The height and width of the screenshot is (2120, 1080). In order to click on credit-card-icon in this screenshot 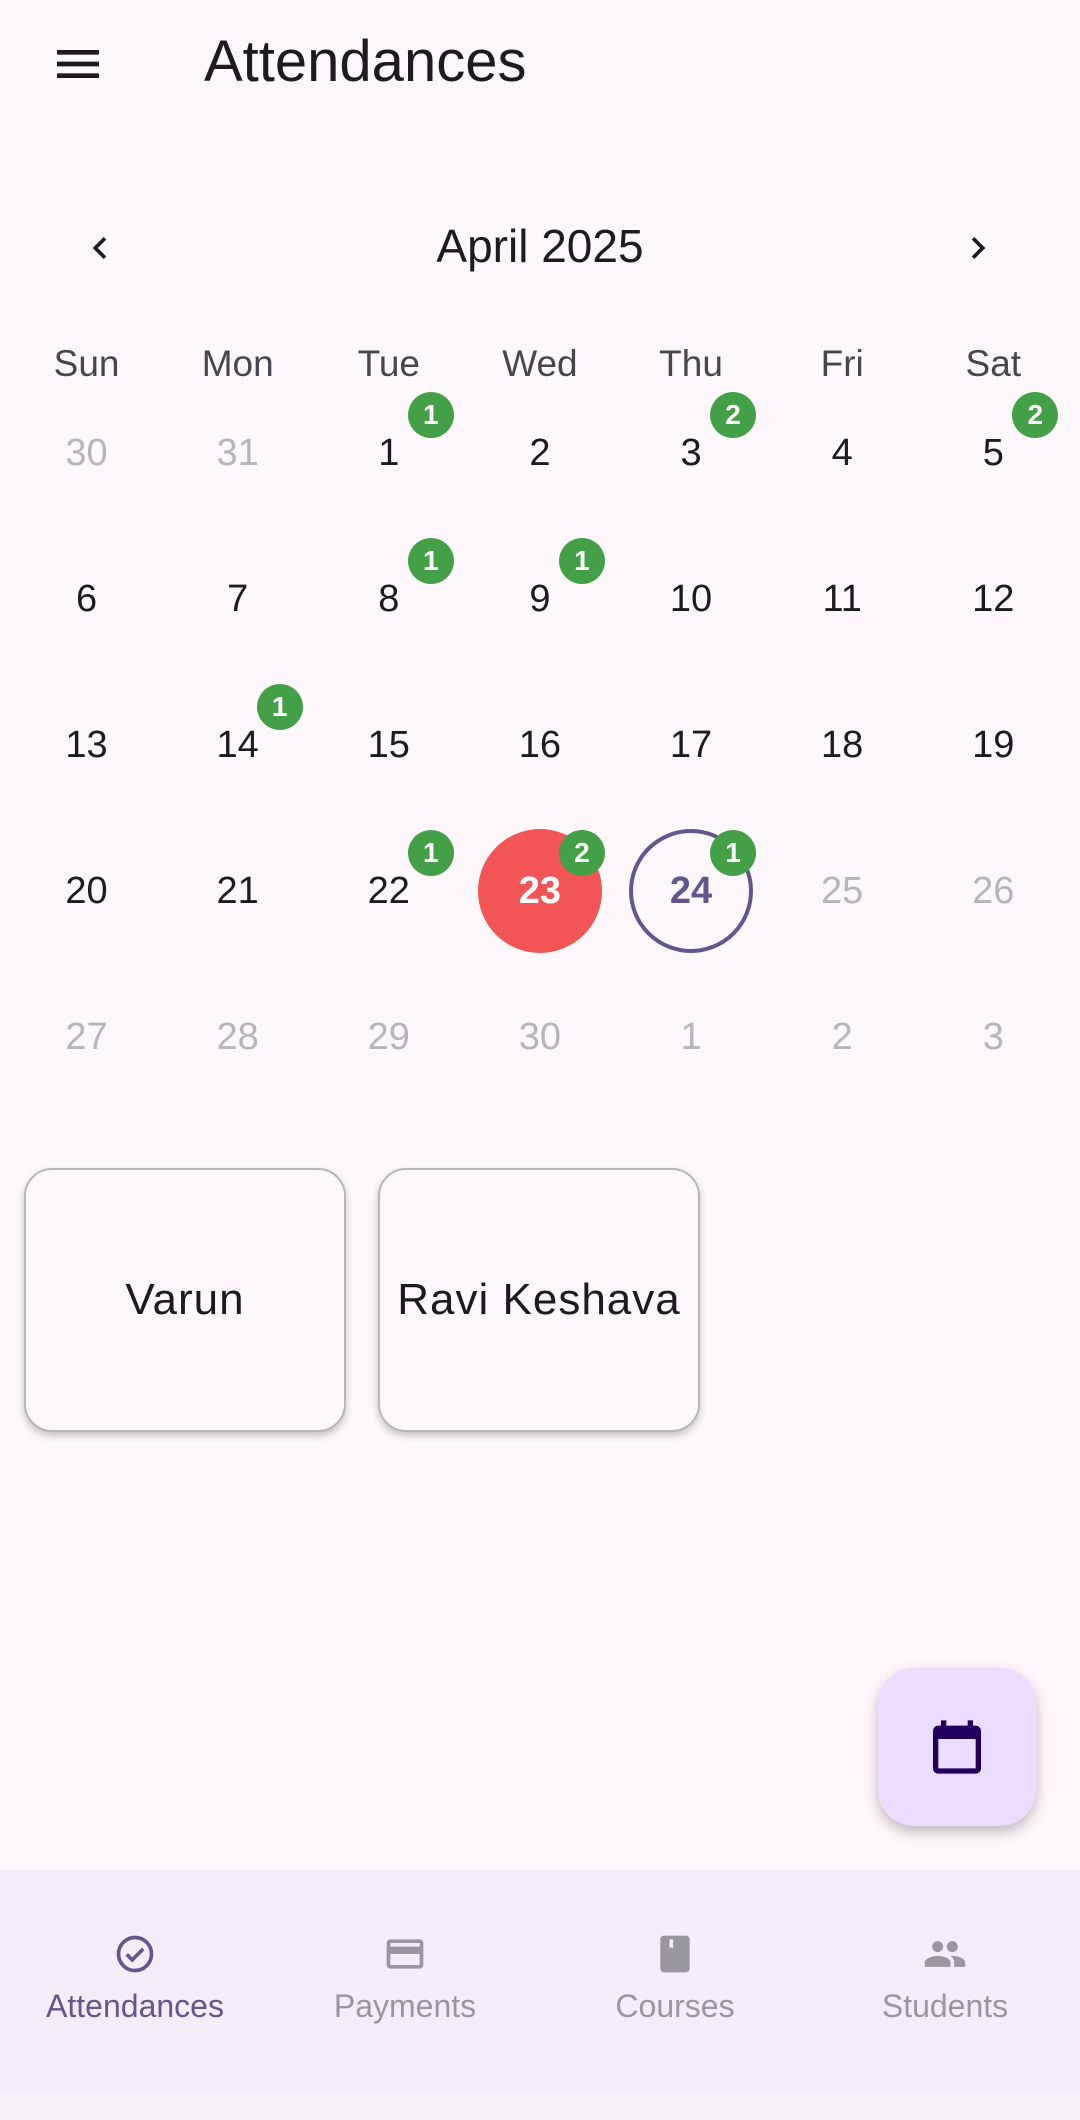, I will do `click(405, 1954)`.